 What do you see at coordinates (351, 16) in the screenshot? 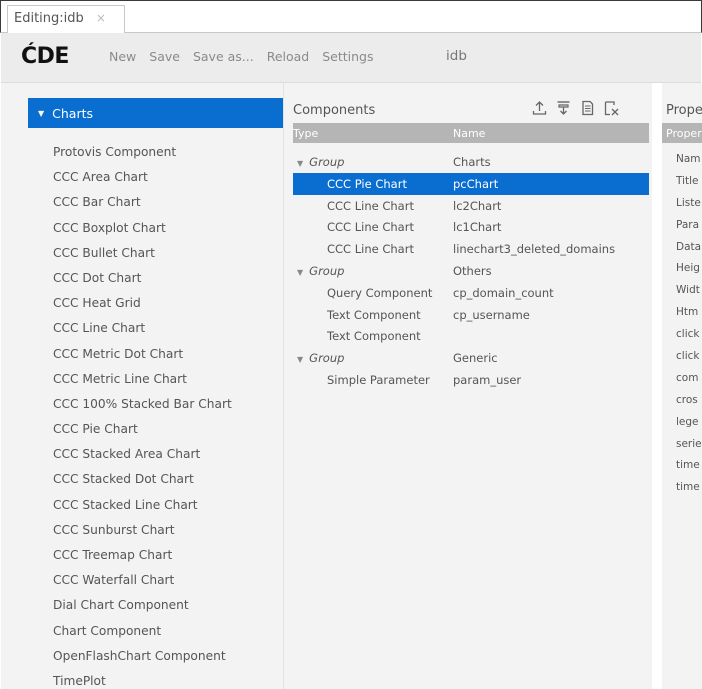
I see `tab-bar: Editing:idb ×` at bounding box center [351, 16].